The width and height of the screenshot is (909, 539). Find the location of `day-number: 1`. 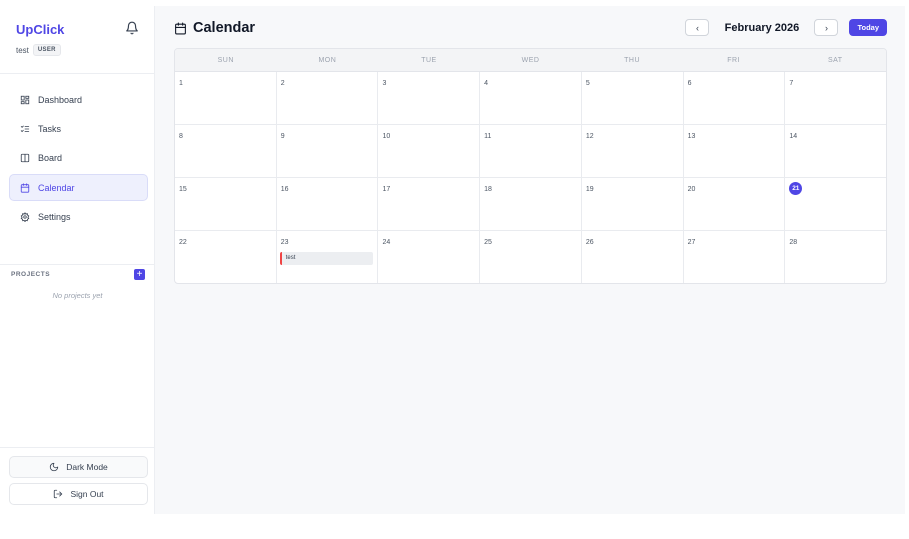

day-number: 1 is located at coordinates (181, 83).